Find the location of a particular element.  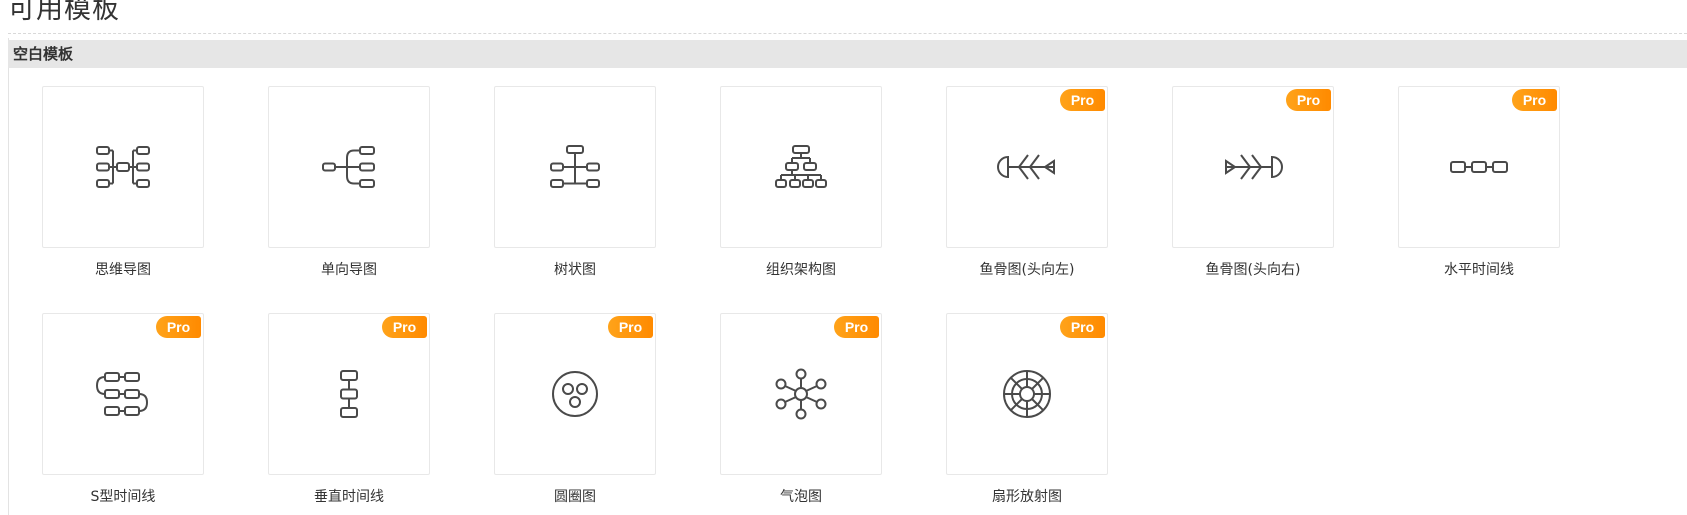

template-card-s-timeline: Pro is located at coordinates (123, 394).